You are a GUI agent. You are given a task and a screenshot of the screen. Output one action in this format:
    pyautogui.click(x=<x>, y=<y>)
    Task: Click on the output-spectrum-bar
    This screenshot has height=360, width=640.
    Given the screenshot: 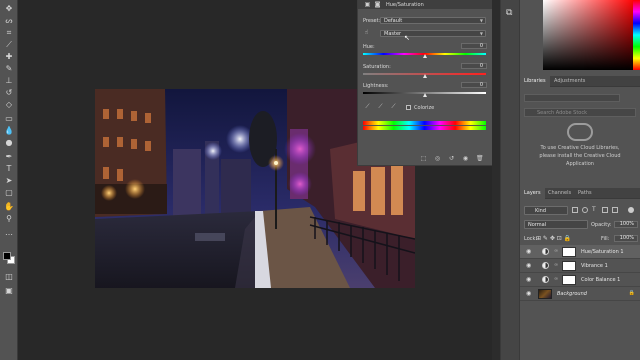 What is the action you would take?
    pyautogui.click(x=424, y=128)
    